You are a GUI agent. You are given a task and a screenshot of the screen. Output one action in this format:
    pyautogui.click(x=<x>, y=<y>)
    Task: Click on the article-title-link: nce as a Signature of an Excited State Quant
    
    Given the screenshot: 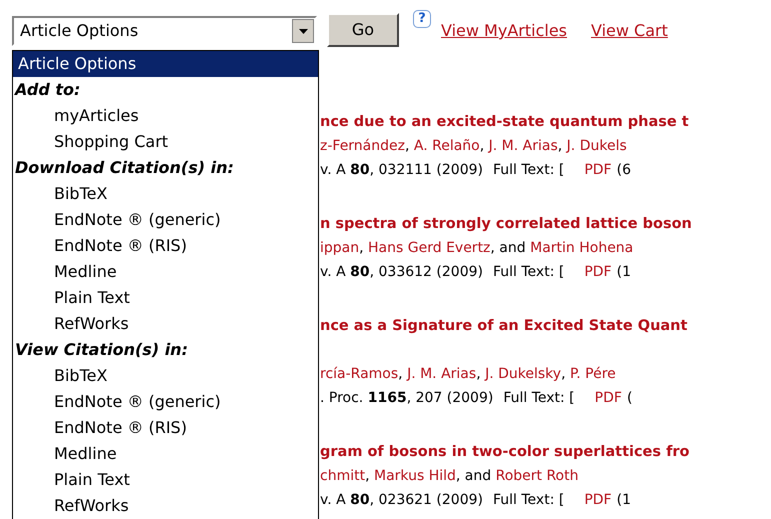 What is the action you would take?
    pyautogui.click(x=545, y=326)
    